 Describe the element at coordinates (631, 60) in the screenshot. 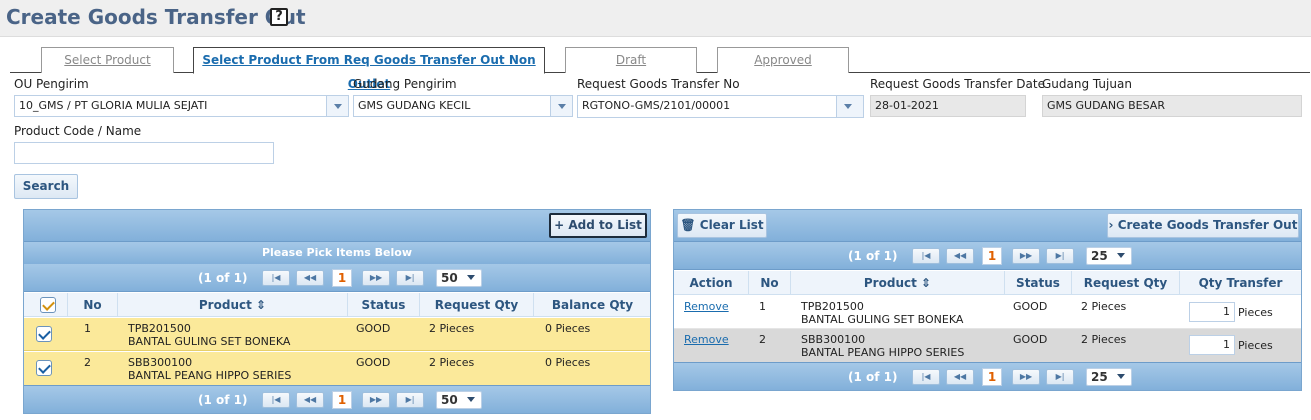

I see `tab-draft: Draft` at that location.